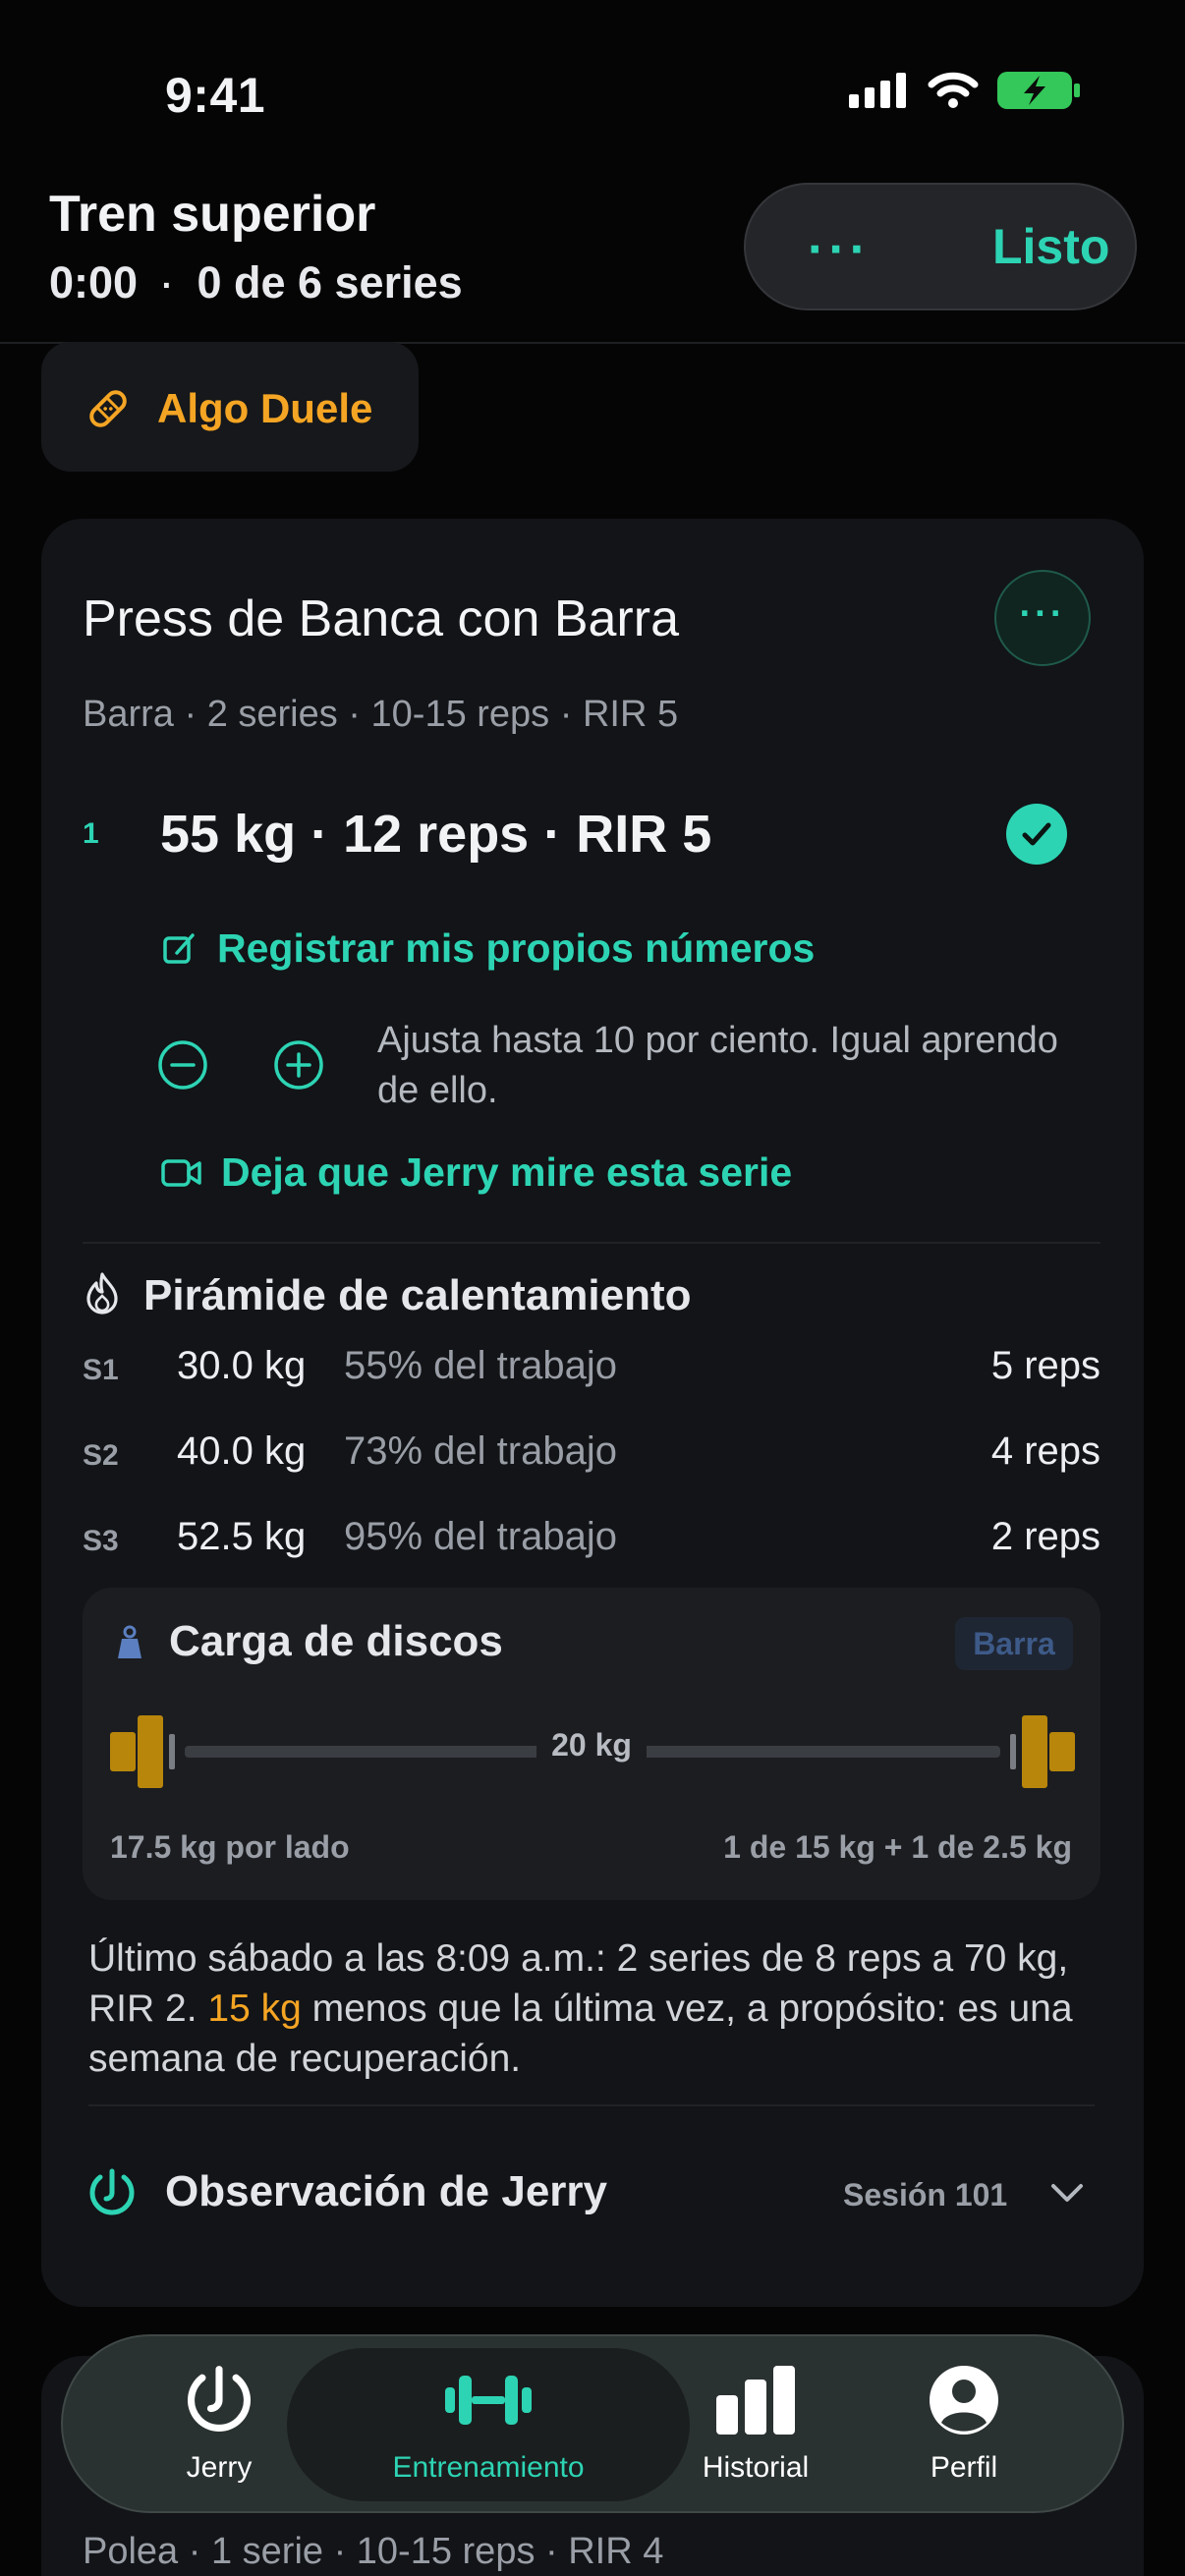 The image size is (1185, 2576). I want to click on something-hurts-label: Algo Duele, so click(265, 408).